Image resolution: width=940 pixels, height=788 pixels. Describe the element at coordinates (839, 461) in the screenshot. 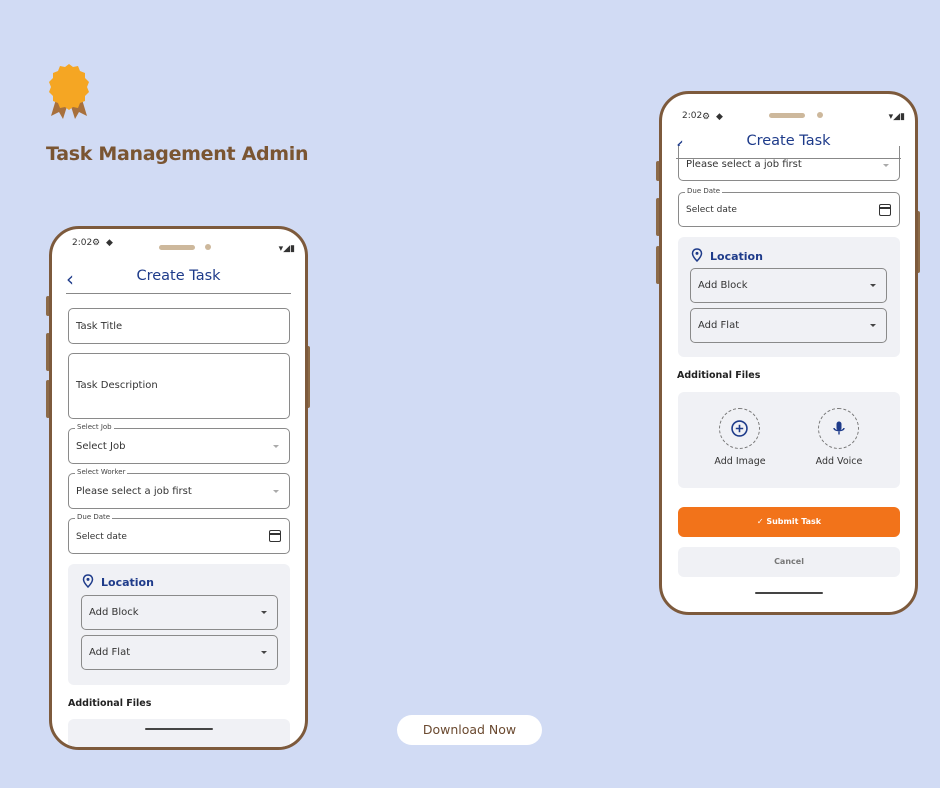

I see `add-voice-label: Add Voice` at that location.